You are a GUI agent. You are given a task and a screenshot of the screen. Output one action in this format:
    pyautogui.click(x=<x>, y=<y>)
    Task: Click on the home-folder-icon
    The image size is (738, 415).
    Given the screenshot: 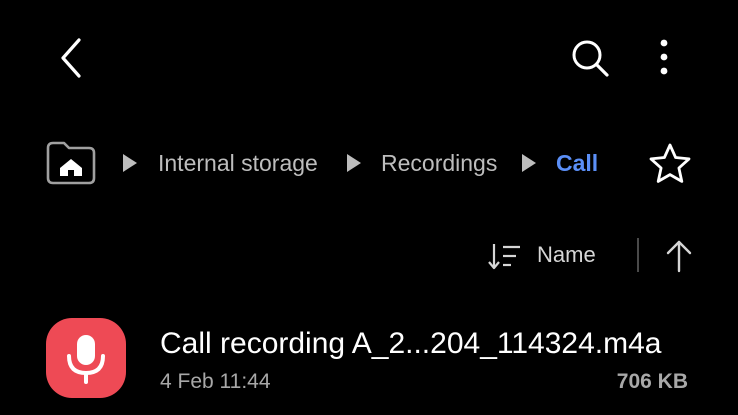 What is the action you would take?
    pyautogui.click(x=71, y=163)
    